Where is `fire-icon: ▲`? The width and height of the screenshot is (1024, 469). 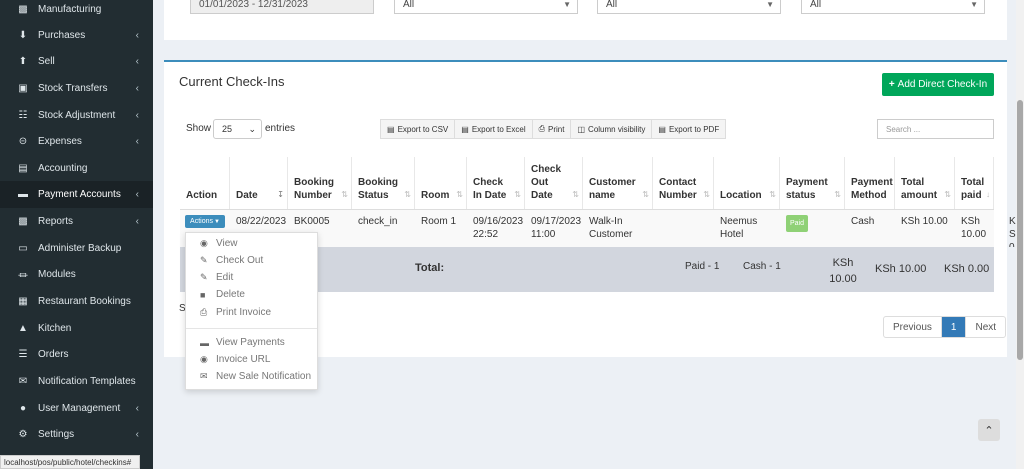
fire-icon: ▲ is located at coordinates (23, 328).